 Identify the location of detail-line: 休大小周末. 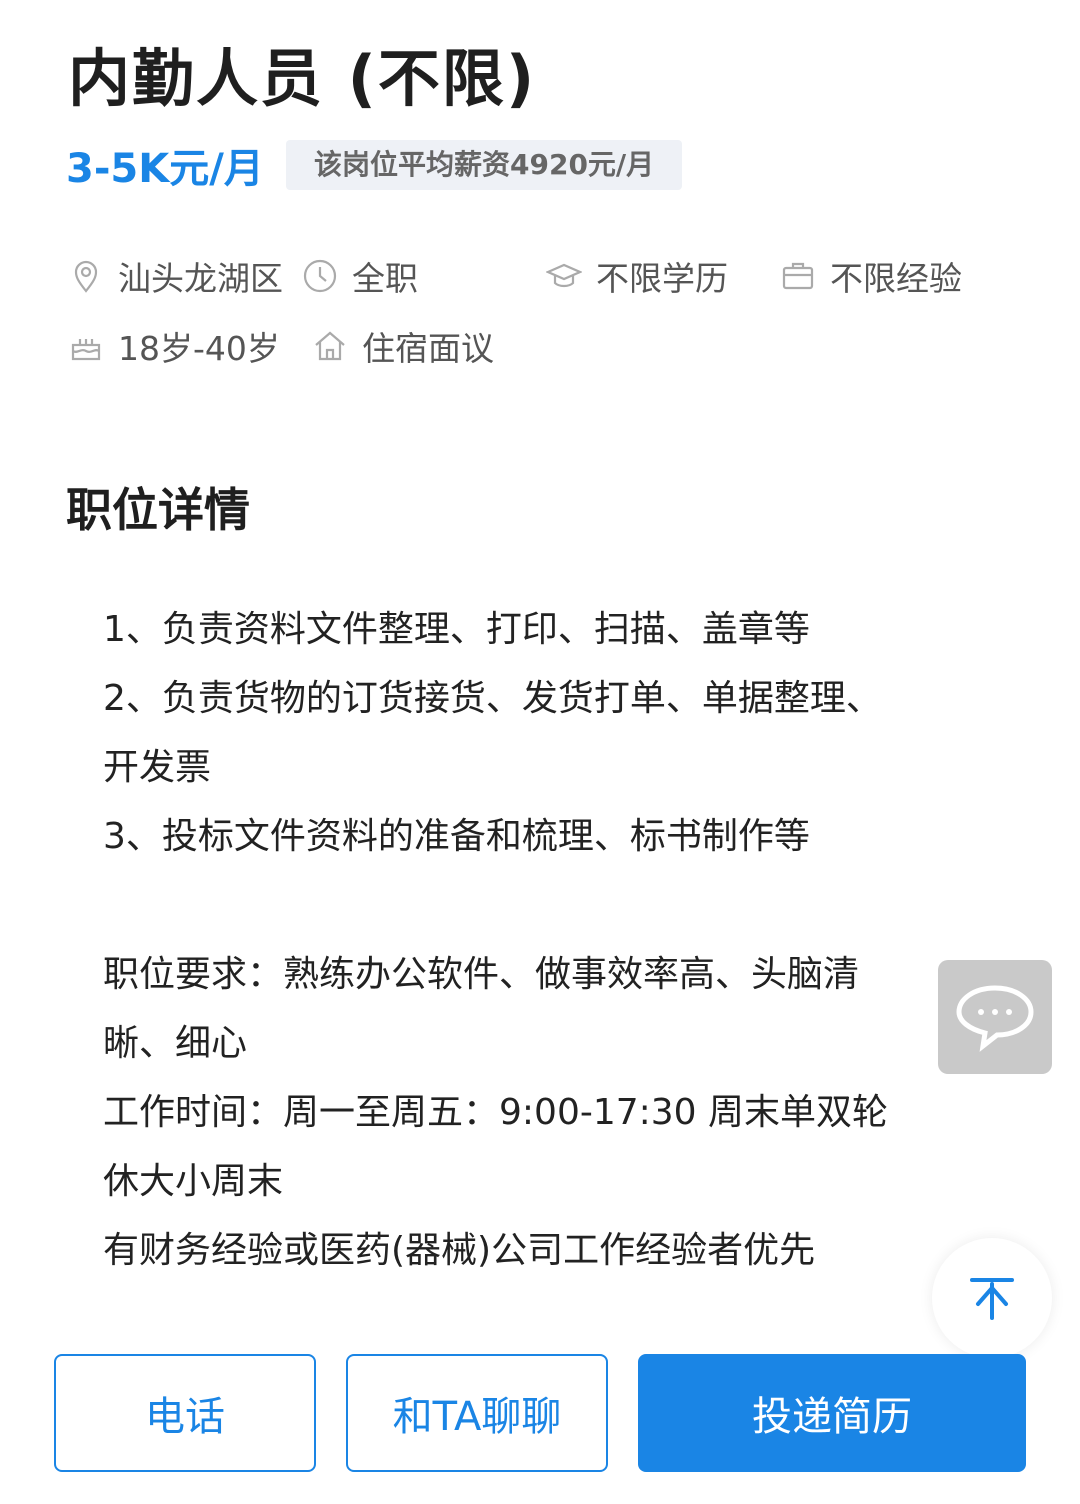
(193, 1181).